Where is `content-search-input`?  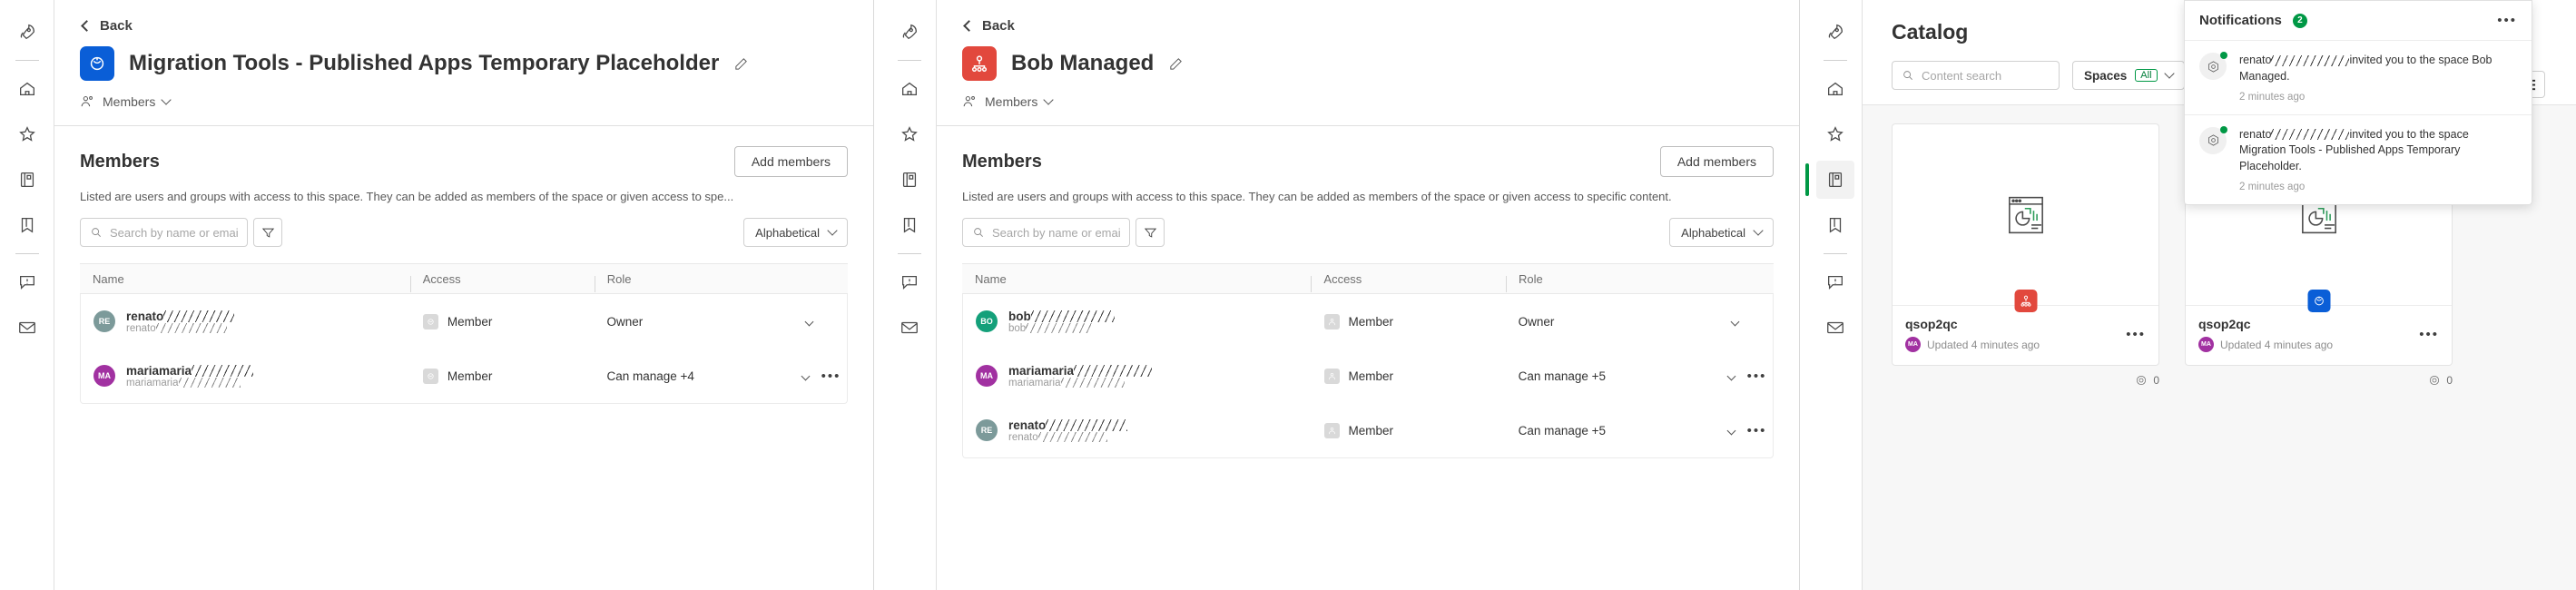 content-search-input is located at coordinates (1986, 75).